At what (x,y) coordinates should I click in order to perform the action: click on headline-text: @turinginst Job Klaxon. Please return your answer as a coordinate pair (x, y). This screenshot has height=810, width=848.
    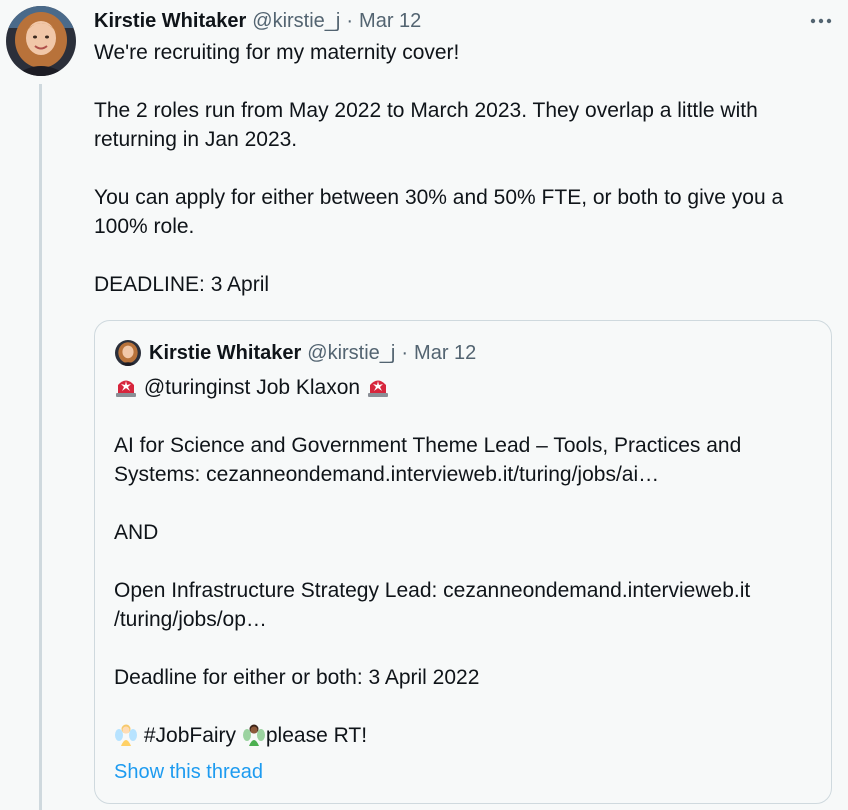
    Looking at the image, I should click on (252, 387).